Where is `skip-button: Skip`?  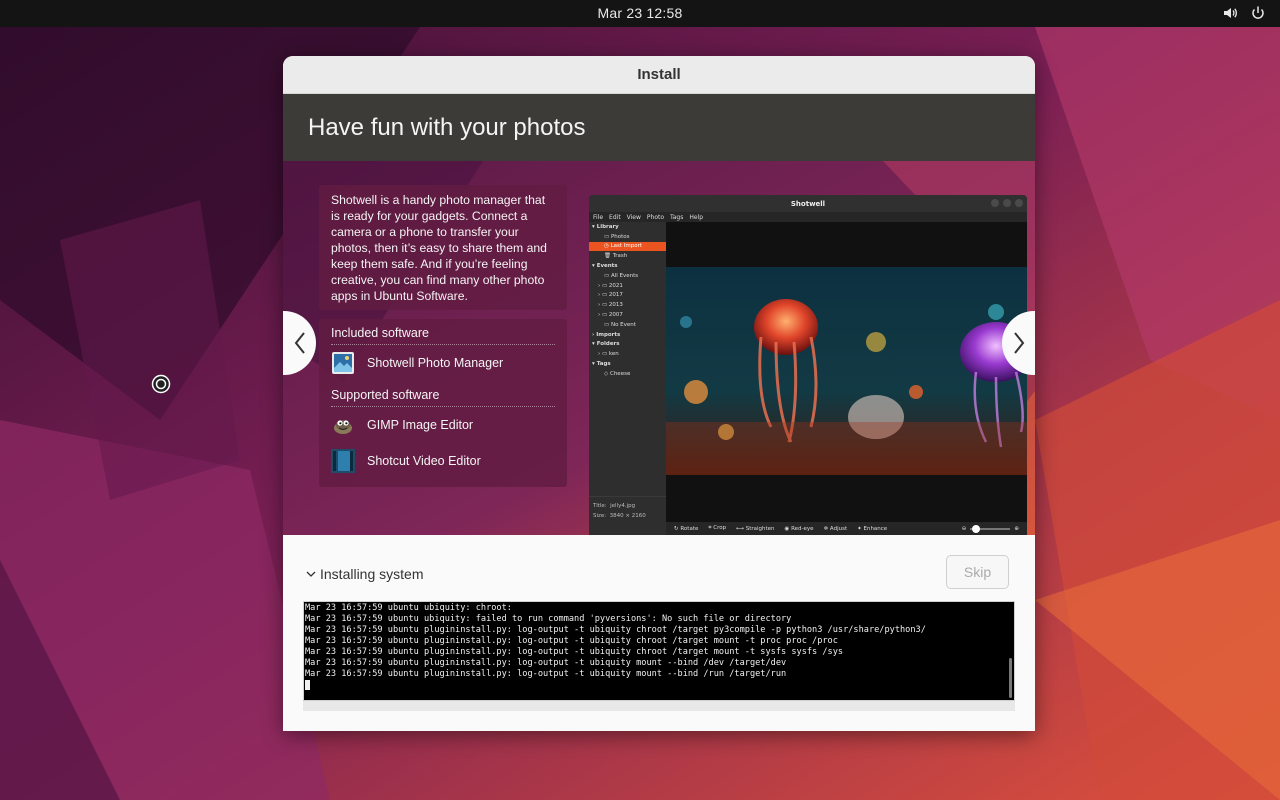 skip-button: Skip is located at coordinates (977, 572).